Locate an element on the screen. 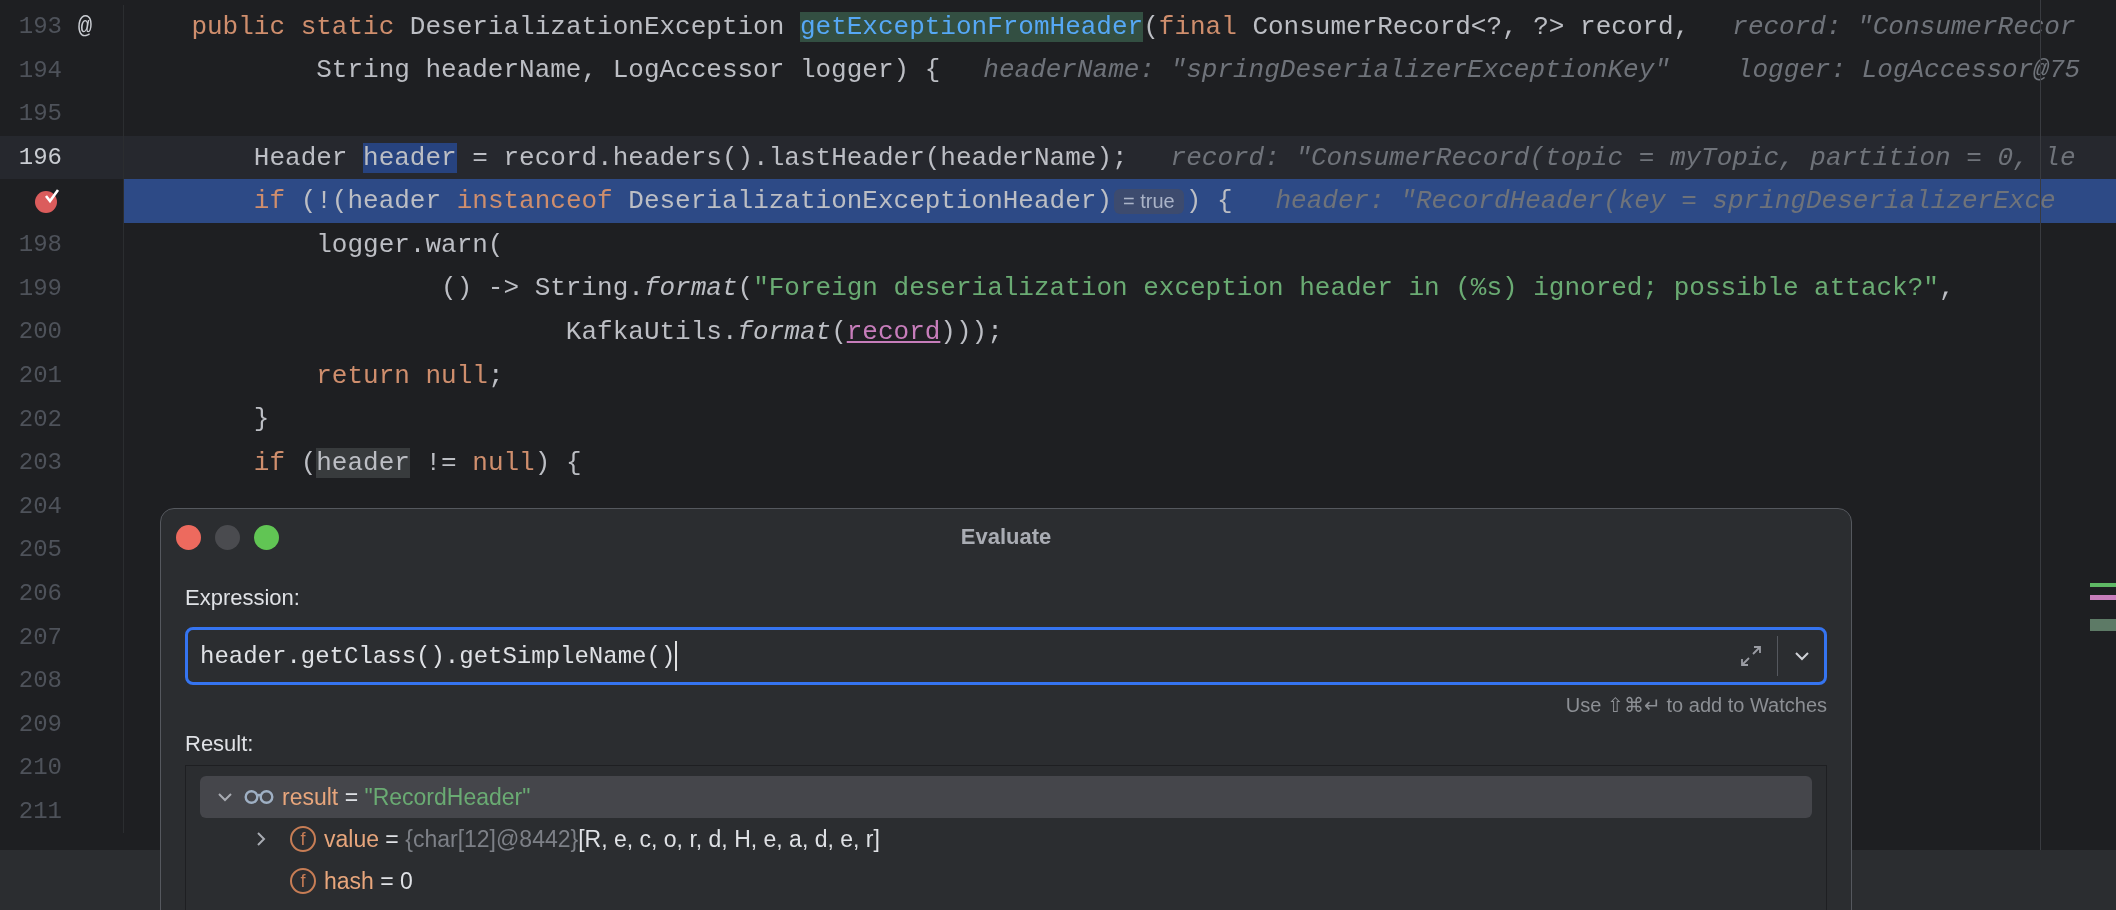 This screenshot has height=910, width=2116. line-number: 201 is located at coordinates (40, 376).